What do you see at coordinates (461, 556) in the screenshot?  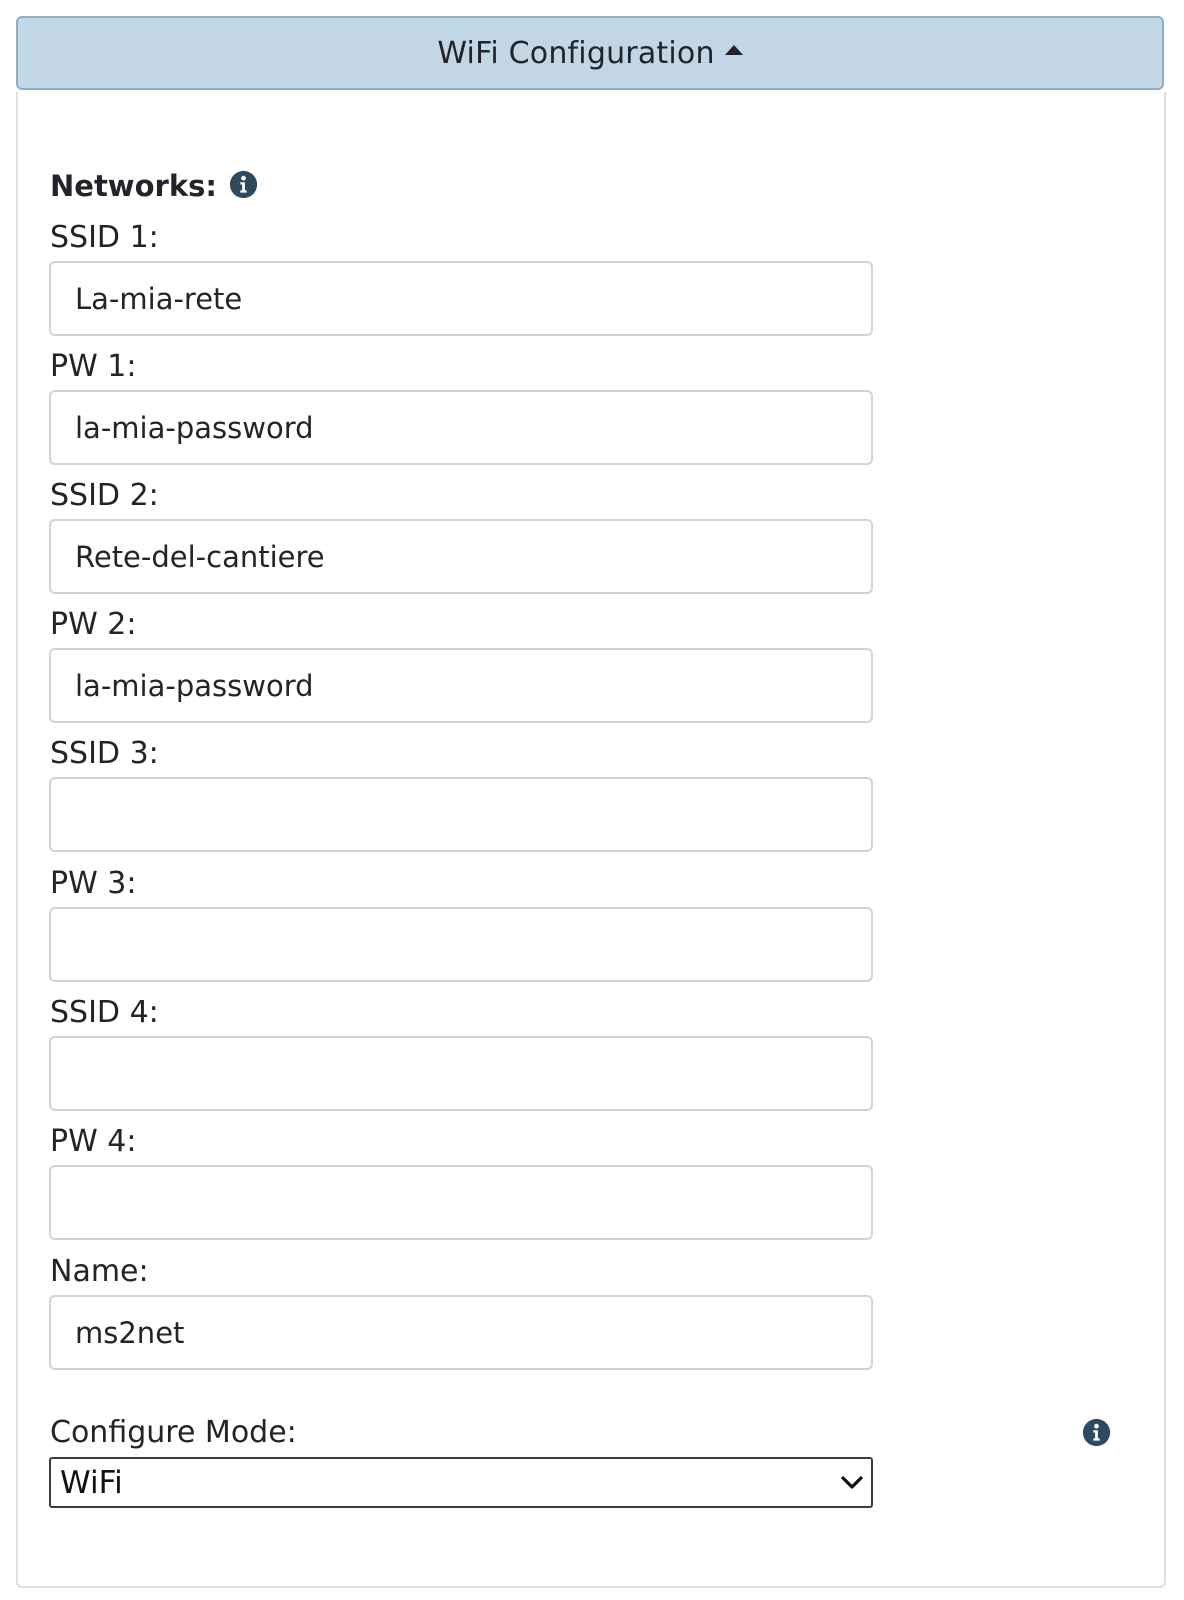 I see `ssid-2-input` at bounding box center [461, 556].